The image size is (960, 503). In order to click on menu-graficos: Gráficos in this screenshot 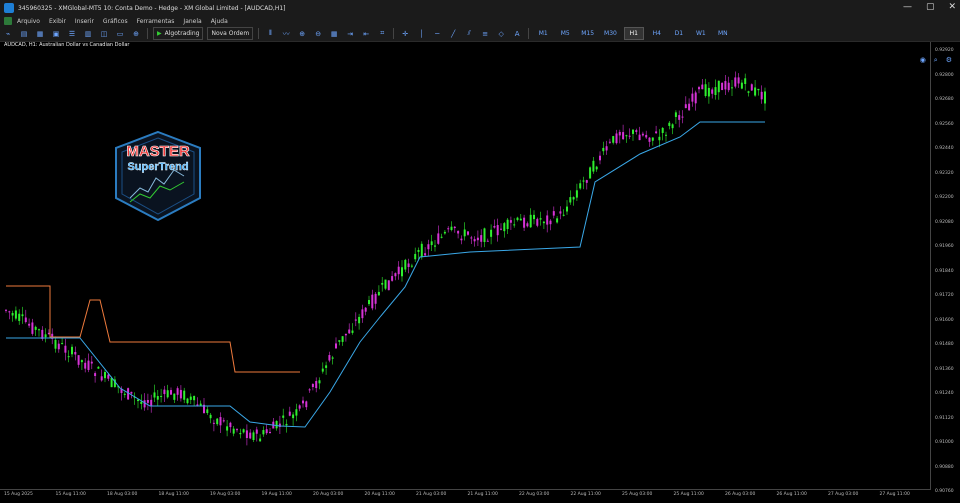, I will do `click(115, 21)`.